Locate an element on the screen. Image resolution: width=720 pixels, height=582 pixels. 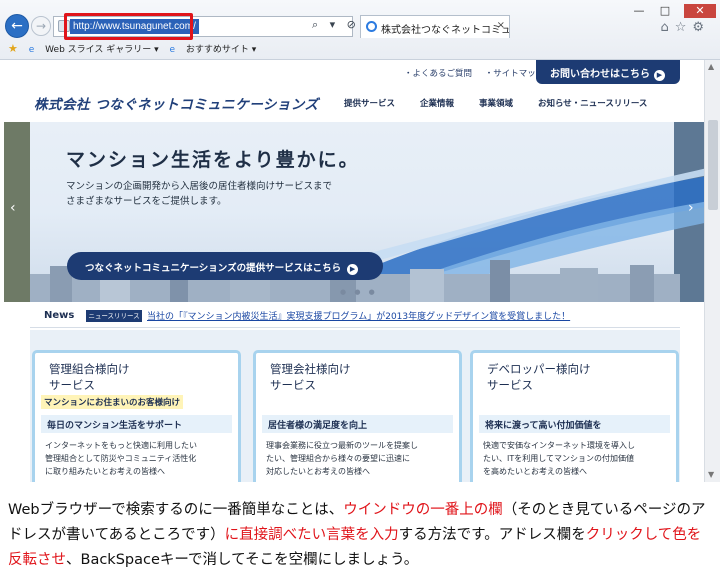
caption-text: Webブラウザーで検索するのに一番簡単なことは、 is located at coordinates (176, 510).